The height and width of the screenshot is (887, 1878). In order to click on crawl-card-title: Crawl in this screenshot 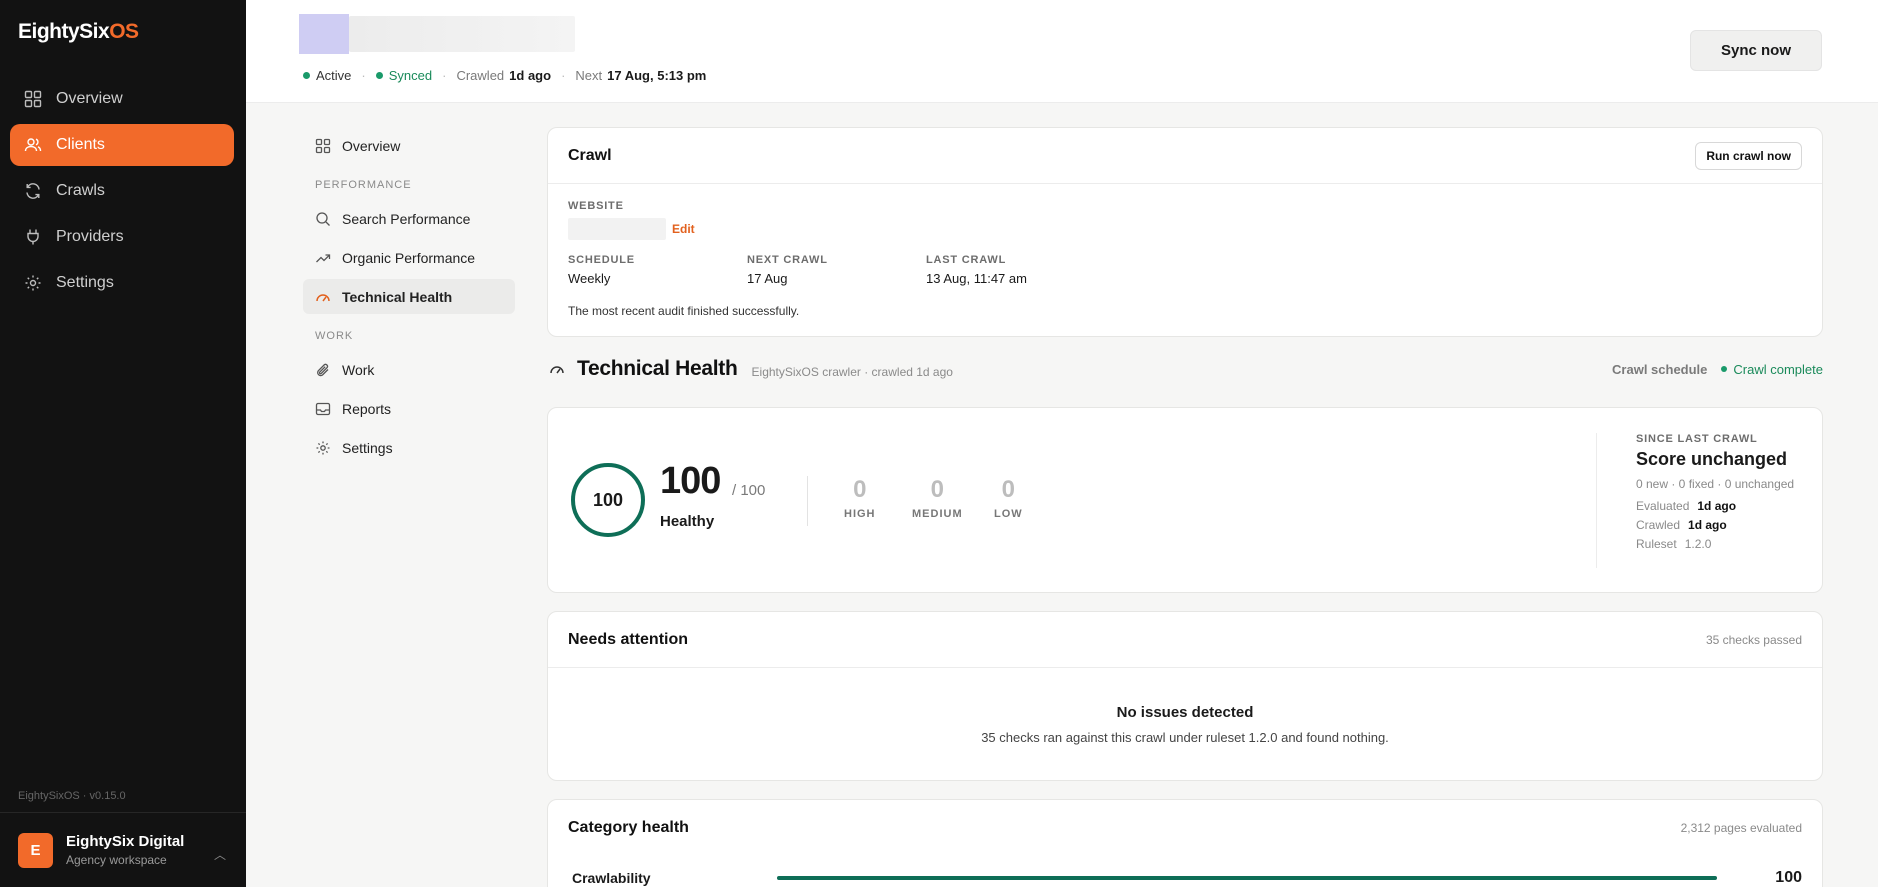, I will do `click(590, 155)`.